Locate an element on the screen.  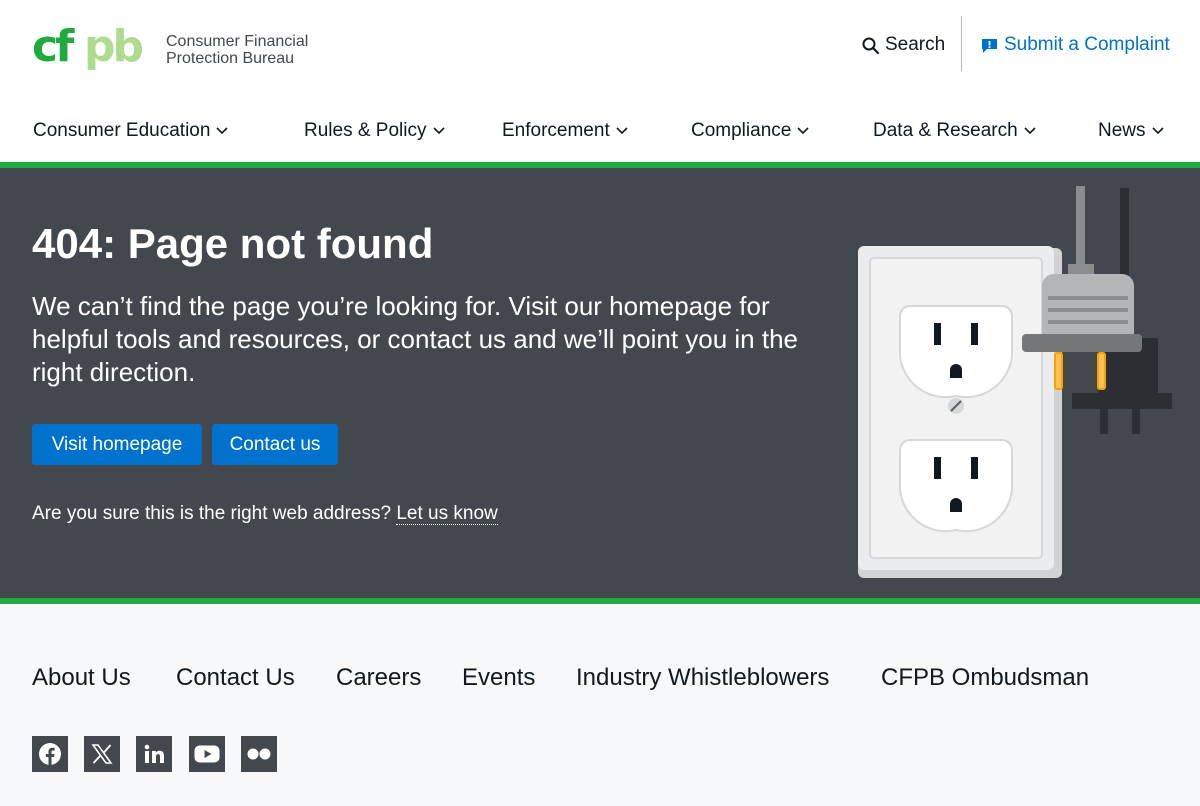
contact-us-button: Contact us is located at coordinates (275, 444).